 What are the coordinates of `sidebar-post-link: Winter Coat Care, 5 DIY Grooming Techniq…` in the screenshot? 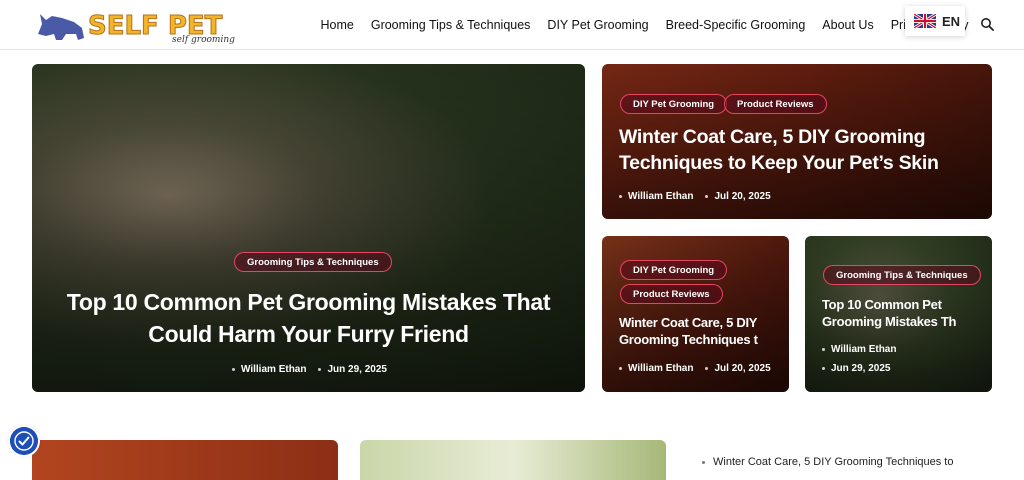 It's located at (828, 462).